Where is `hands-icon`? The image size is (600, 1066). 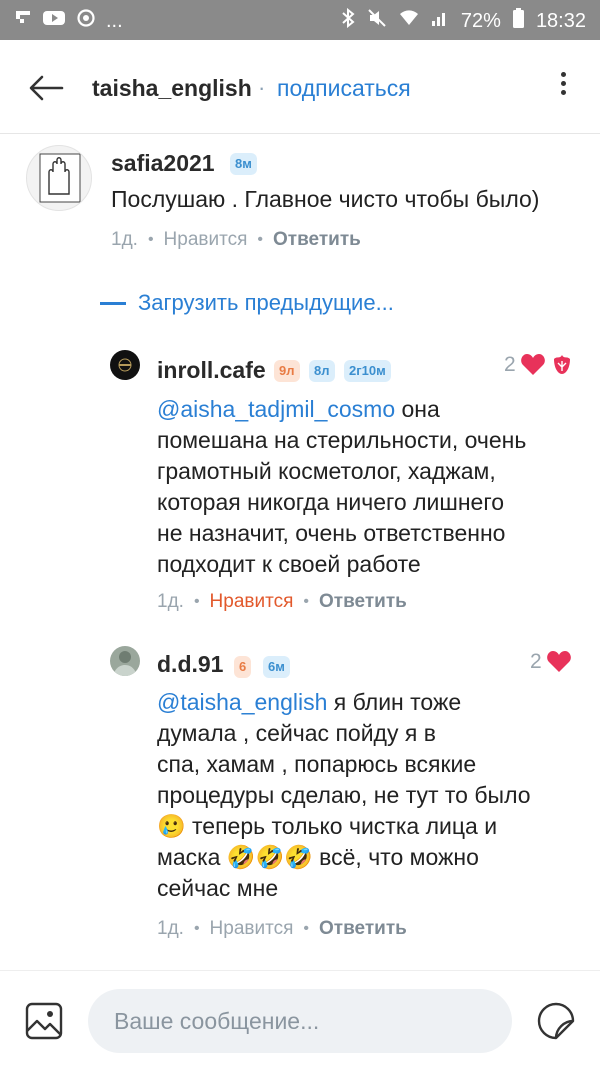
hands-icon is located at coordinates (60, 178).